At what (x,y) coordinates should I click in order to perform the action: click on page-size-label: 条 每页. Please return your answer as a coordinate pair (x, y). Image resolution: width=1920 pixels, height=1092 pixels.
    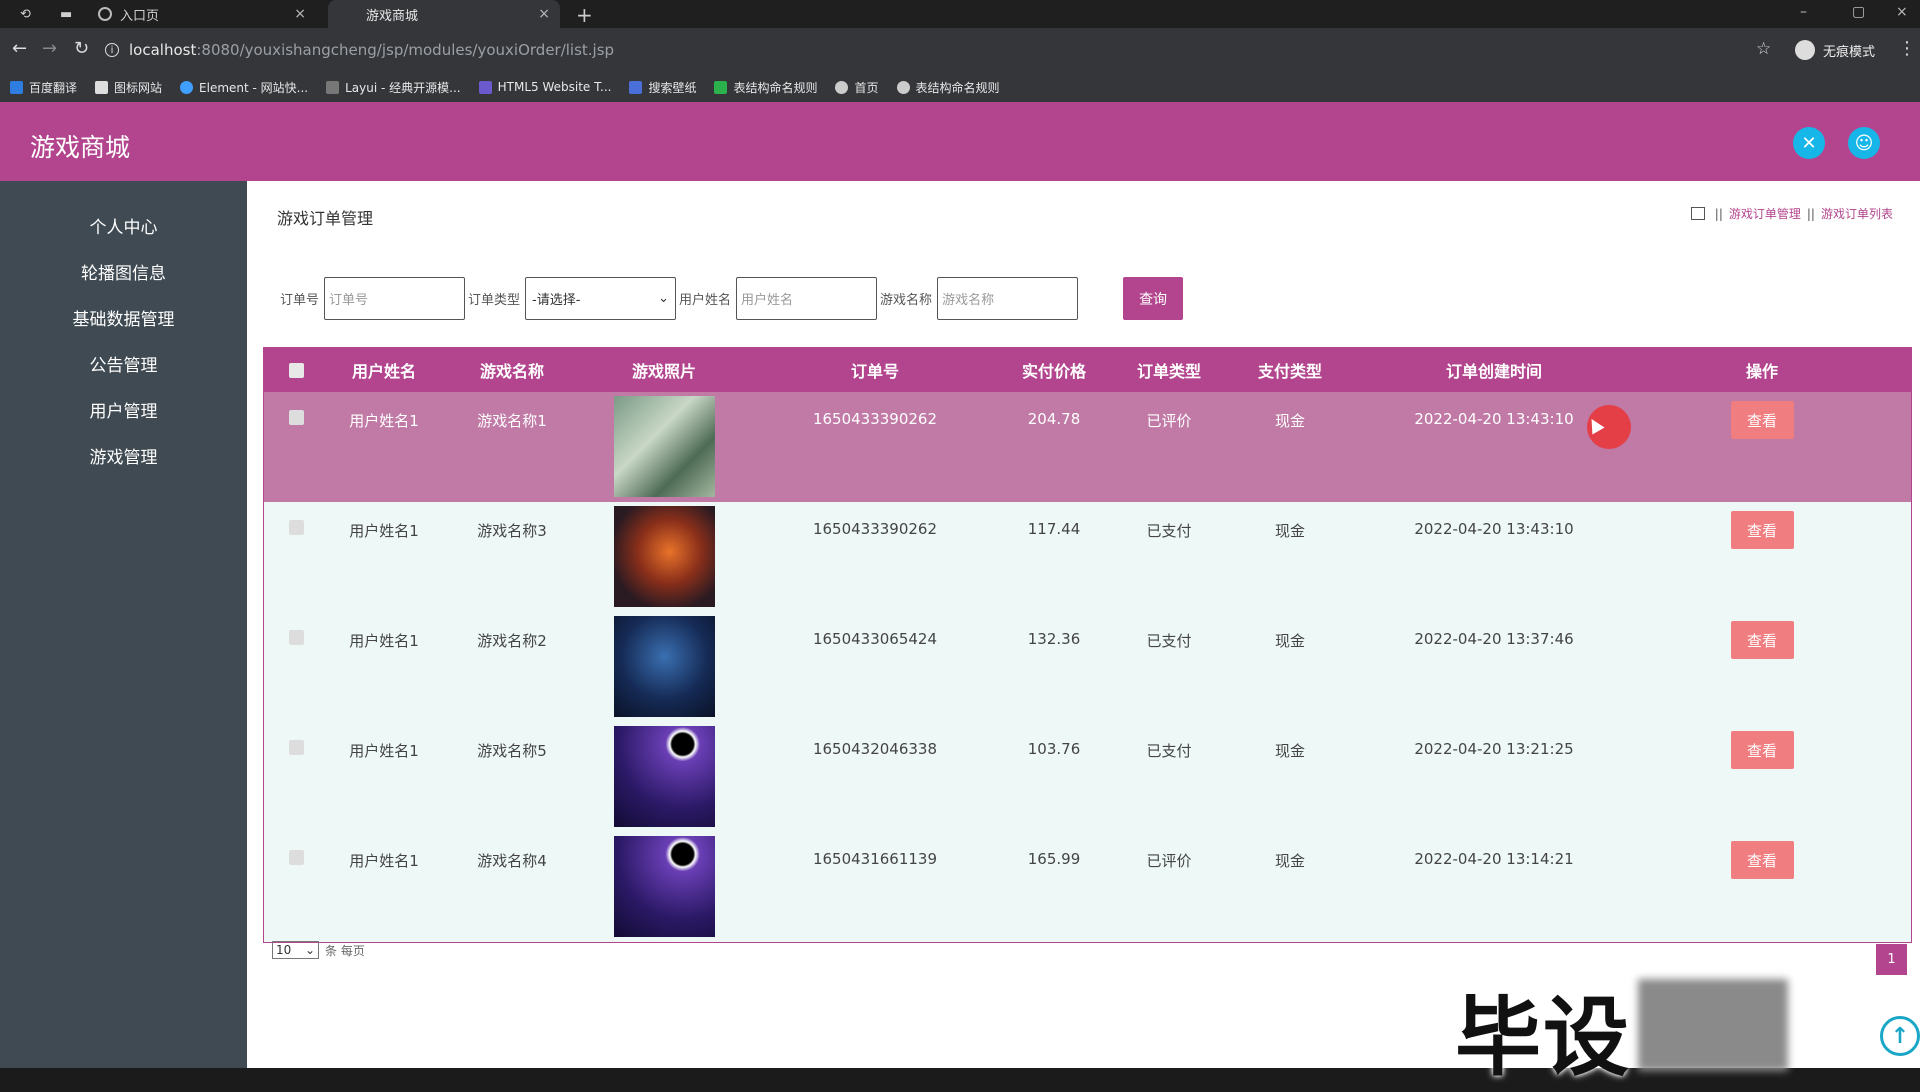
    Looking at the image, I should click on (345, 950).